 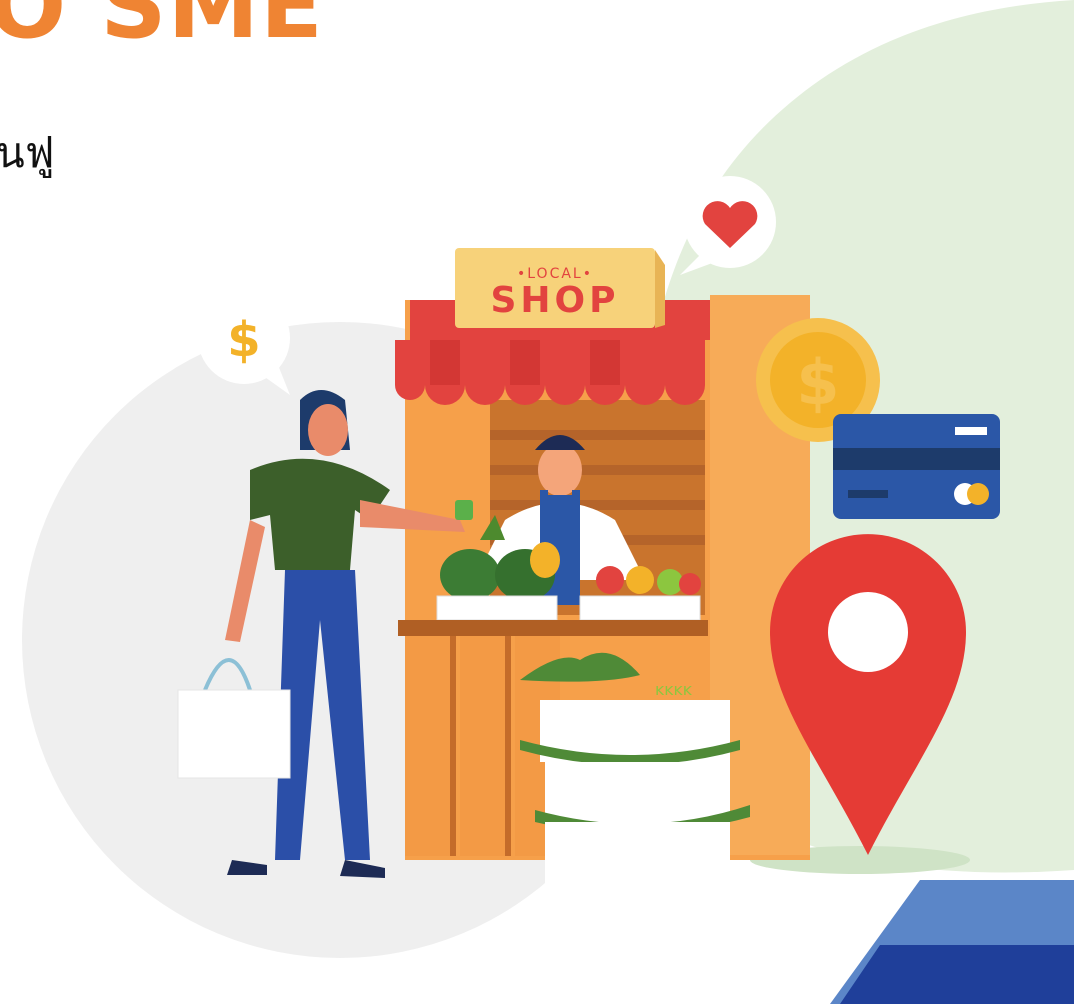 What do you see at coordinates (497, 608) in the screenshot?
I see `crate-left` at bounding box center [497, 608].